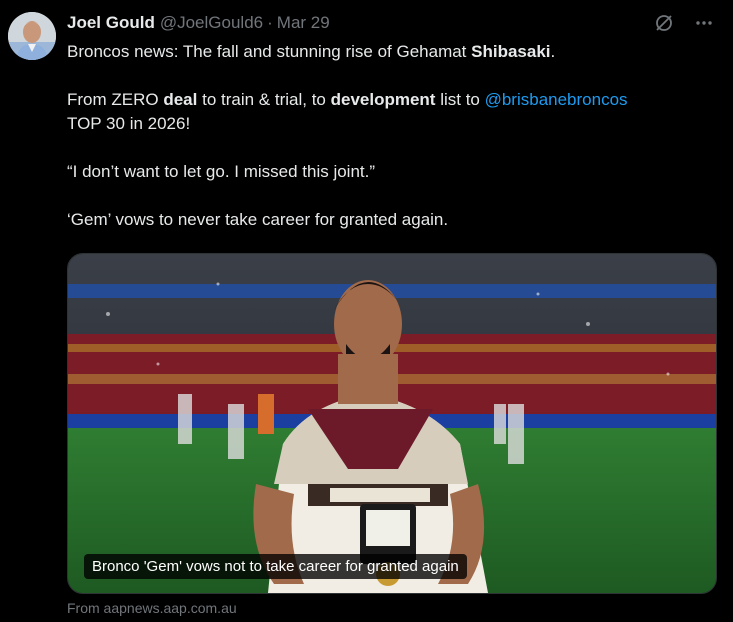 This screenshot has height=622, width=733. Describe the element at coordinates (152, 608) in the screenshot. I see `link-source: From aapnews.aap.com.au` at that location.